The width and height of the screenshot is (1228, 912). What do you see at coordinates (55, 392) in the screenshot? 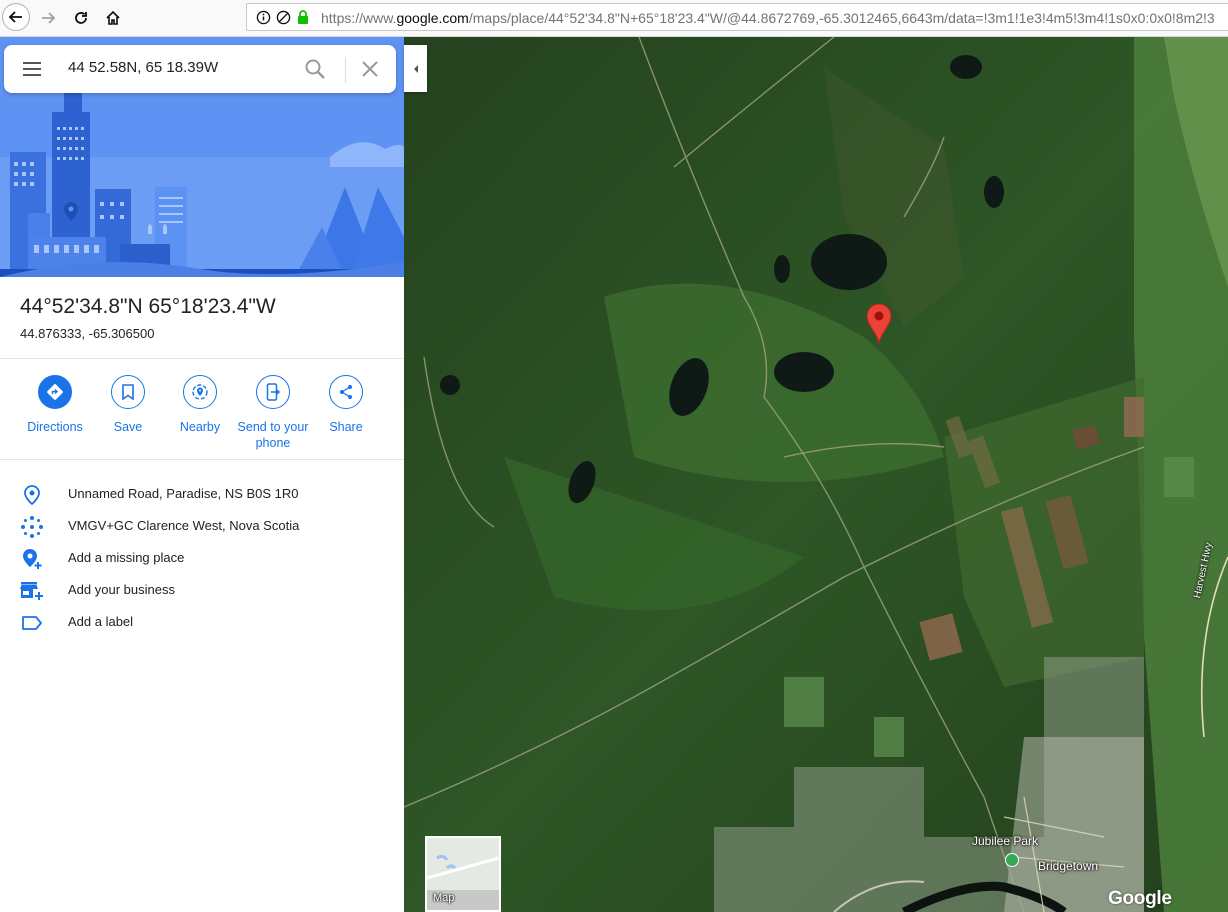
I see `directions-icon` at bounding box center [55, 392].